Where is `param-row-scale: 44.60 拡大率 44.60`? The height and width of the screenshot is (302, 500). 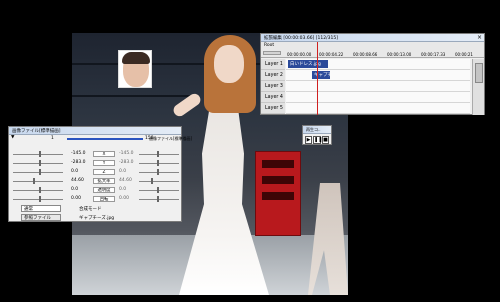 param-row-scale: 44.60 拡大率 44.60 is located at coordinates (95, 181).